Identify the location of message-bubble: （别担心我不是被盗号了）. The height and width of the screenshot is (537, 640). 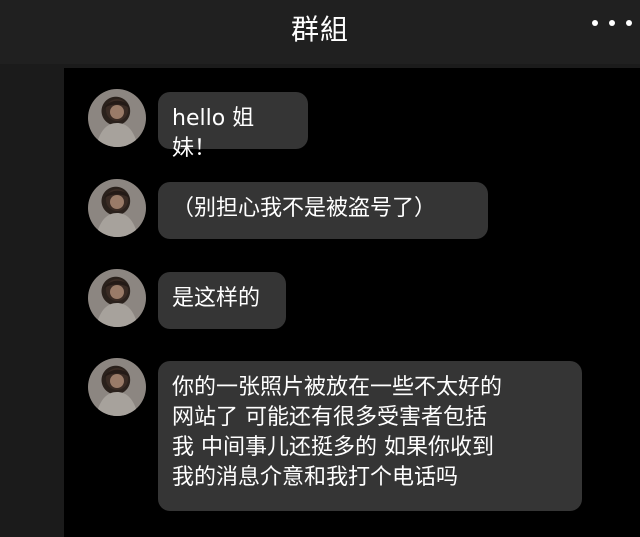
(323, 210).